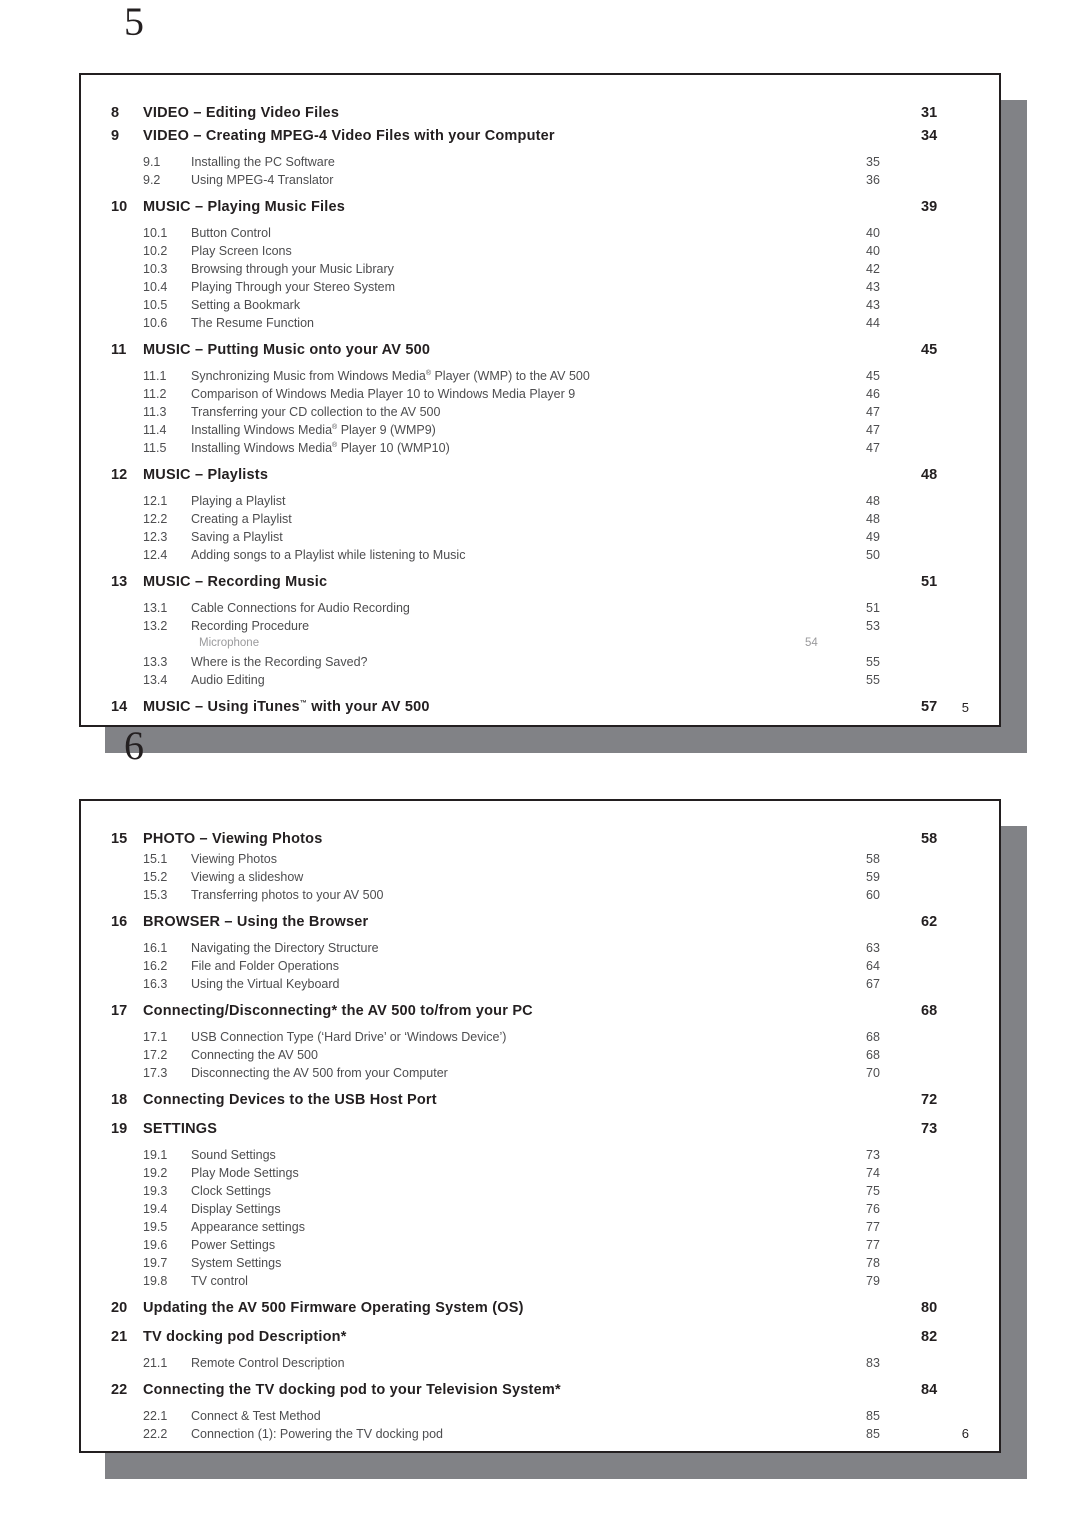 Image resolution: width=1080 pixels, height=1528 pixels. Describe the element at coordinates (231, 1191) in the screenshot. I see `toc-entry-title: Clock Settings` at that location.